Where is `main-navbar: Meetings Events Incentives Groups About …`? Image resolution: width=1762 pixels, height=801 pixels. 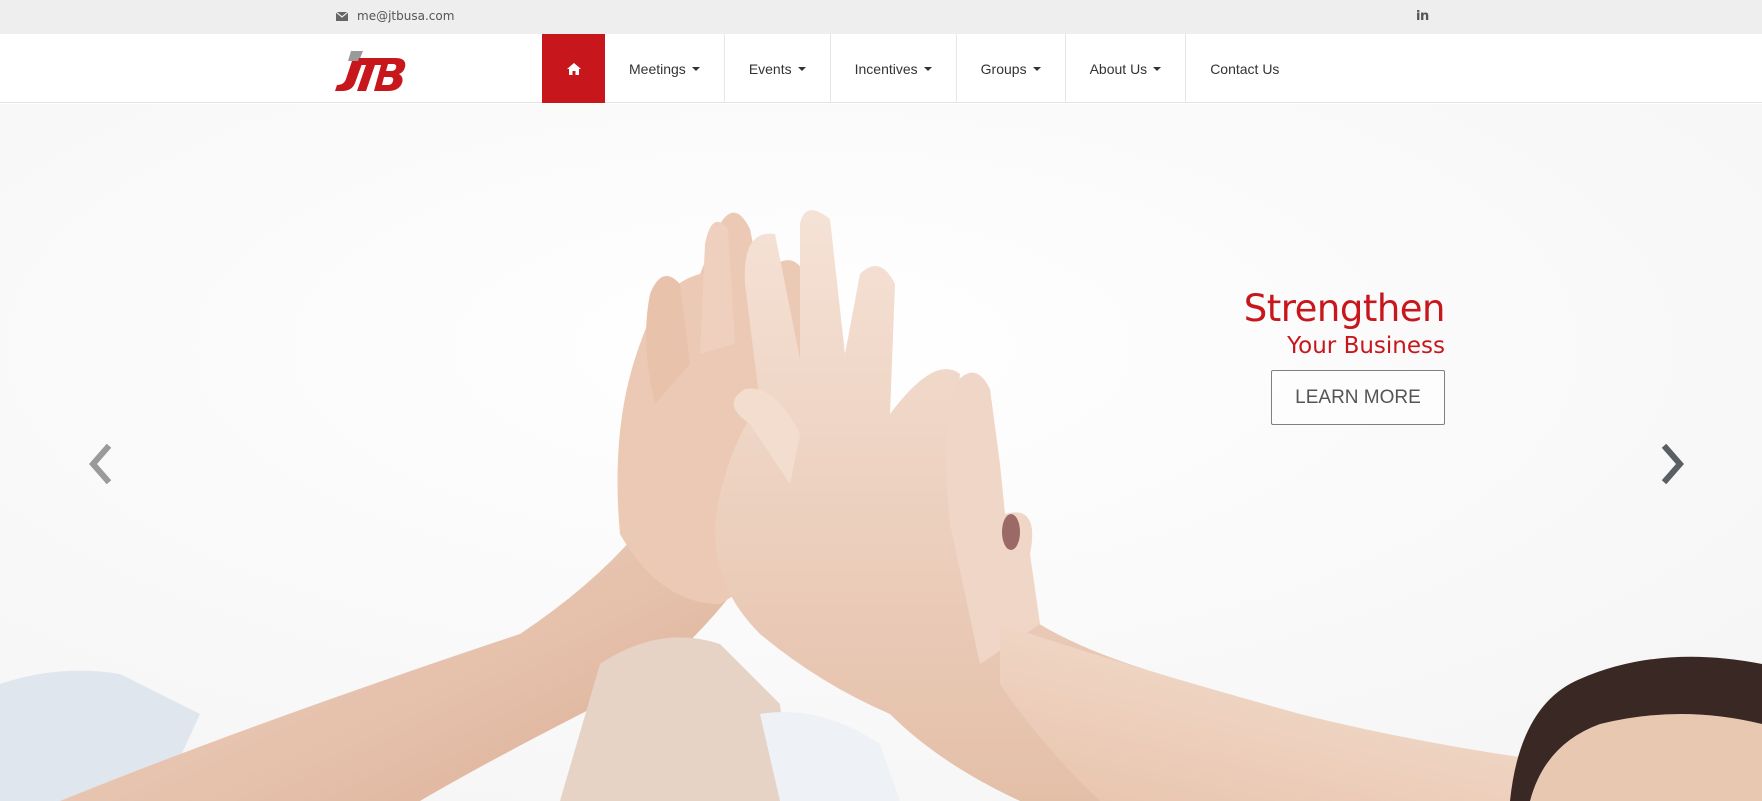
main-navbar: Meetings Events Incentives Groups About … is located at coordinates (881, 68).